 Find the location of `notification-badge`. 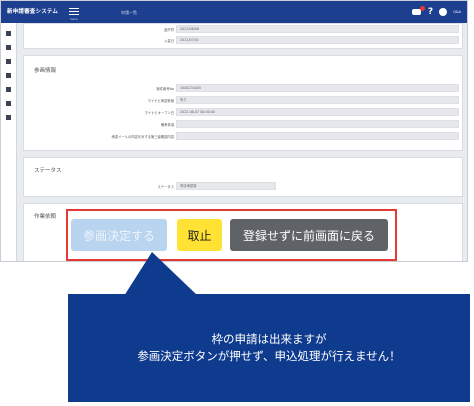

notification-badge is located at coordinates (422, 8).